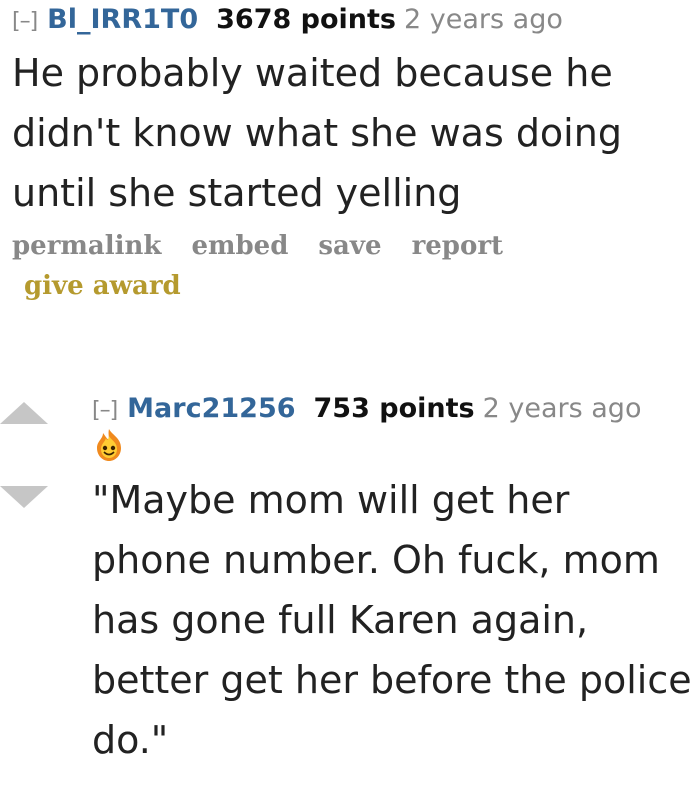  What do you see at coordinates (109, 445) in the screenshot?
I see `fire-face-flair-icon` at bounding box center [109, 445].